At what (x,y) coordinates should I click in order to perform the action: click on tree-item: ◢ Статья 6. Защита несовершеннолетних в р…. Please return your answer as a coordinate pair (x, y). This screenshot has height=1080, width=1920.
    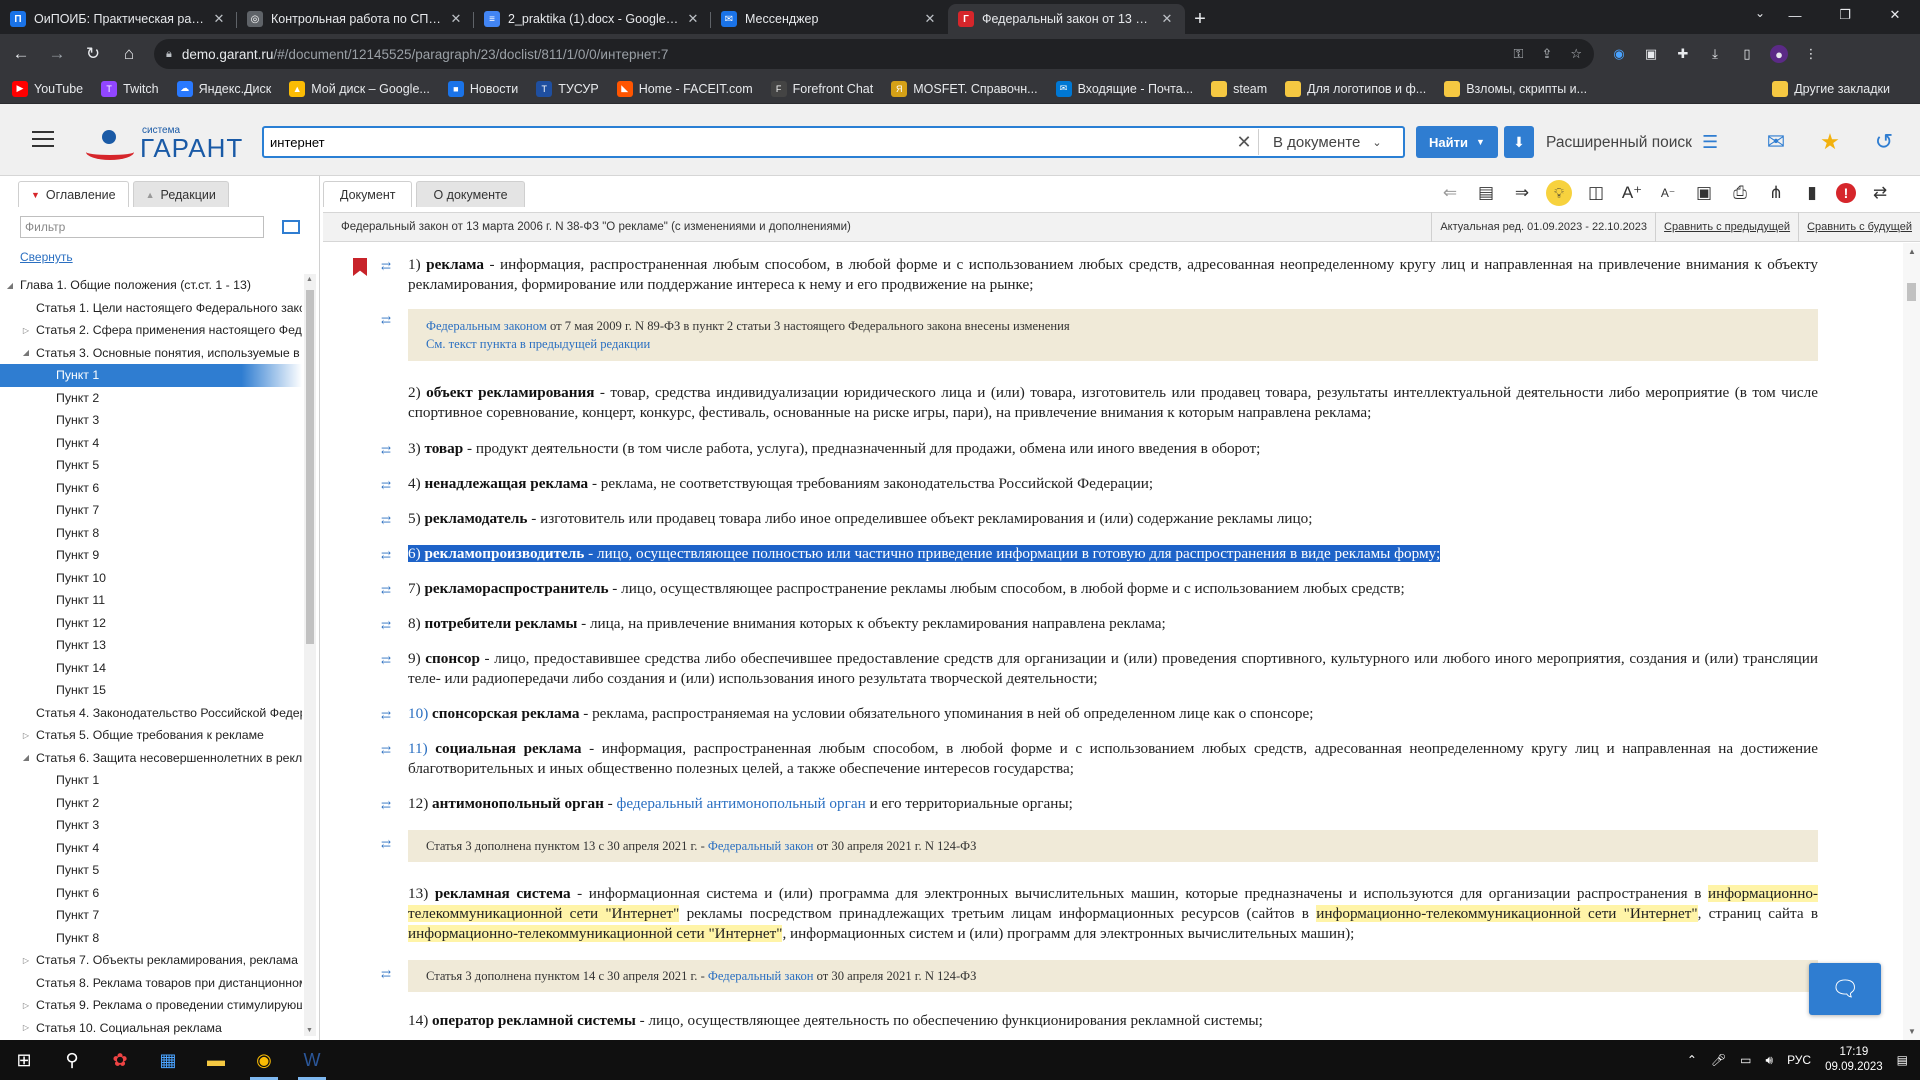
    Looking at the image, I should click on (151, 758).